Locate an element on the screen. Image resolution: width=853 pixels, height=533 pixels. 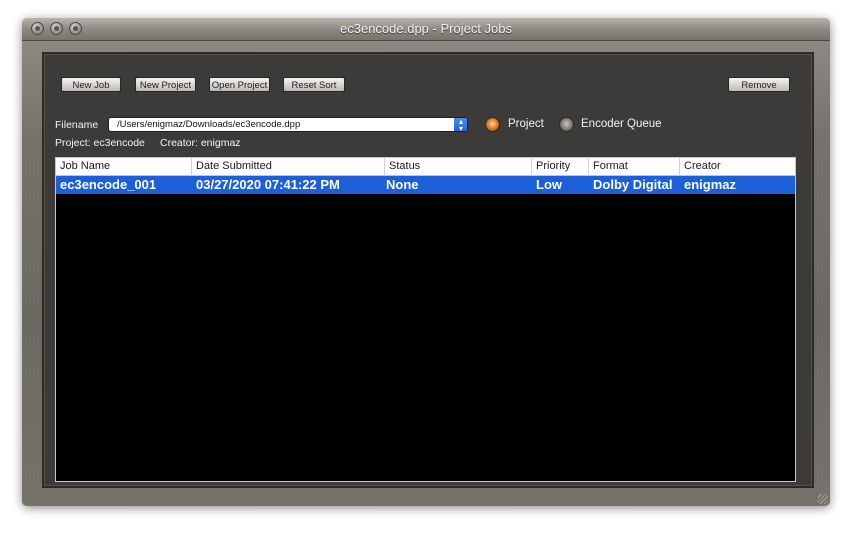
new-job-button: New Job is located at coordinates (91, 84).